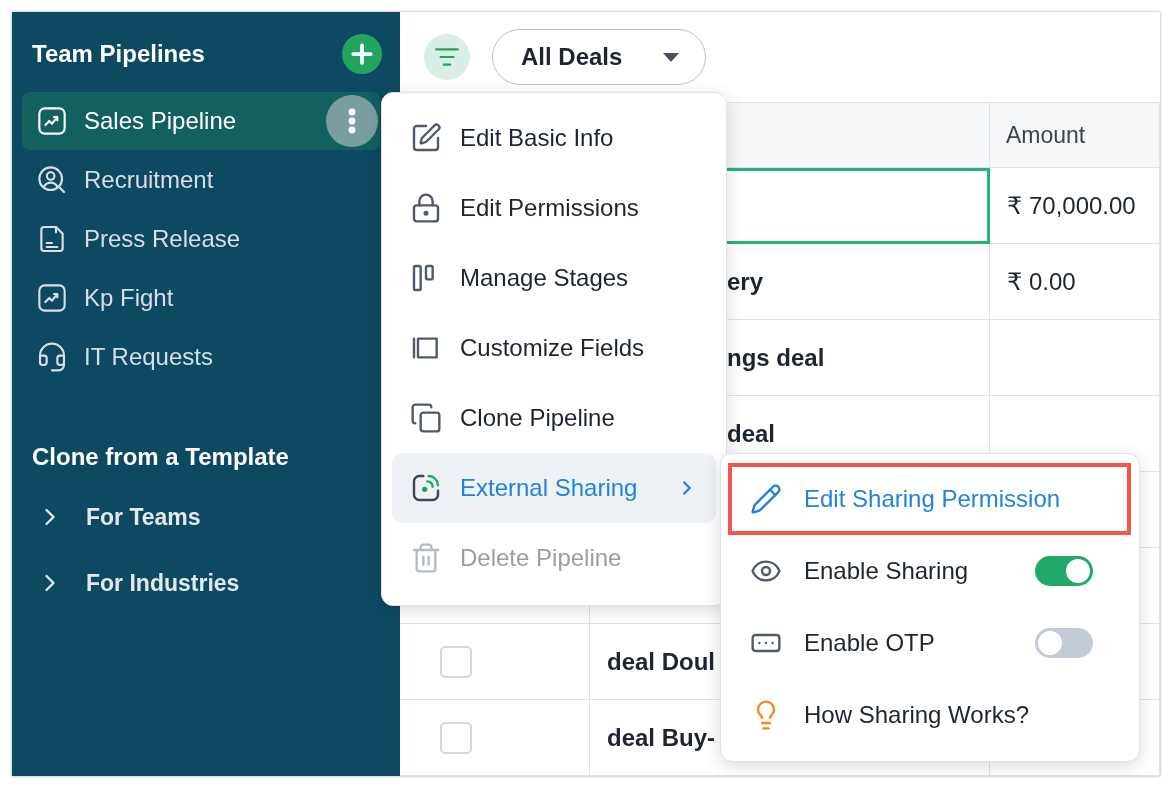  What do you see at coordinates (201, 180) in the screenshot?
I see `pipeline-item: Recruitment` at bounding box center [201, 180].